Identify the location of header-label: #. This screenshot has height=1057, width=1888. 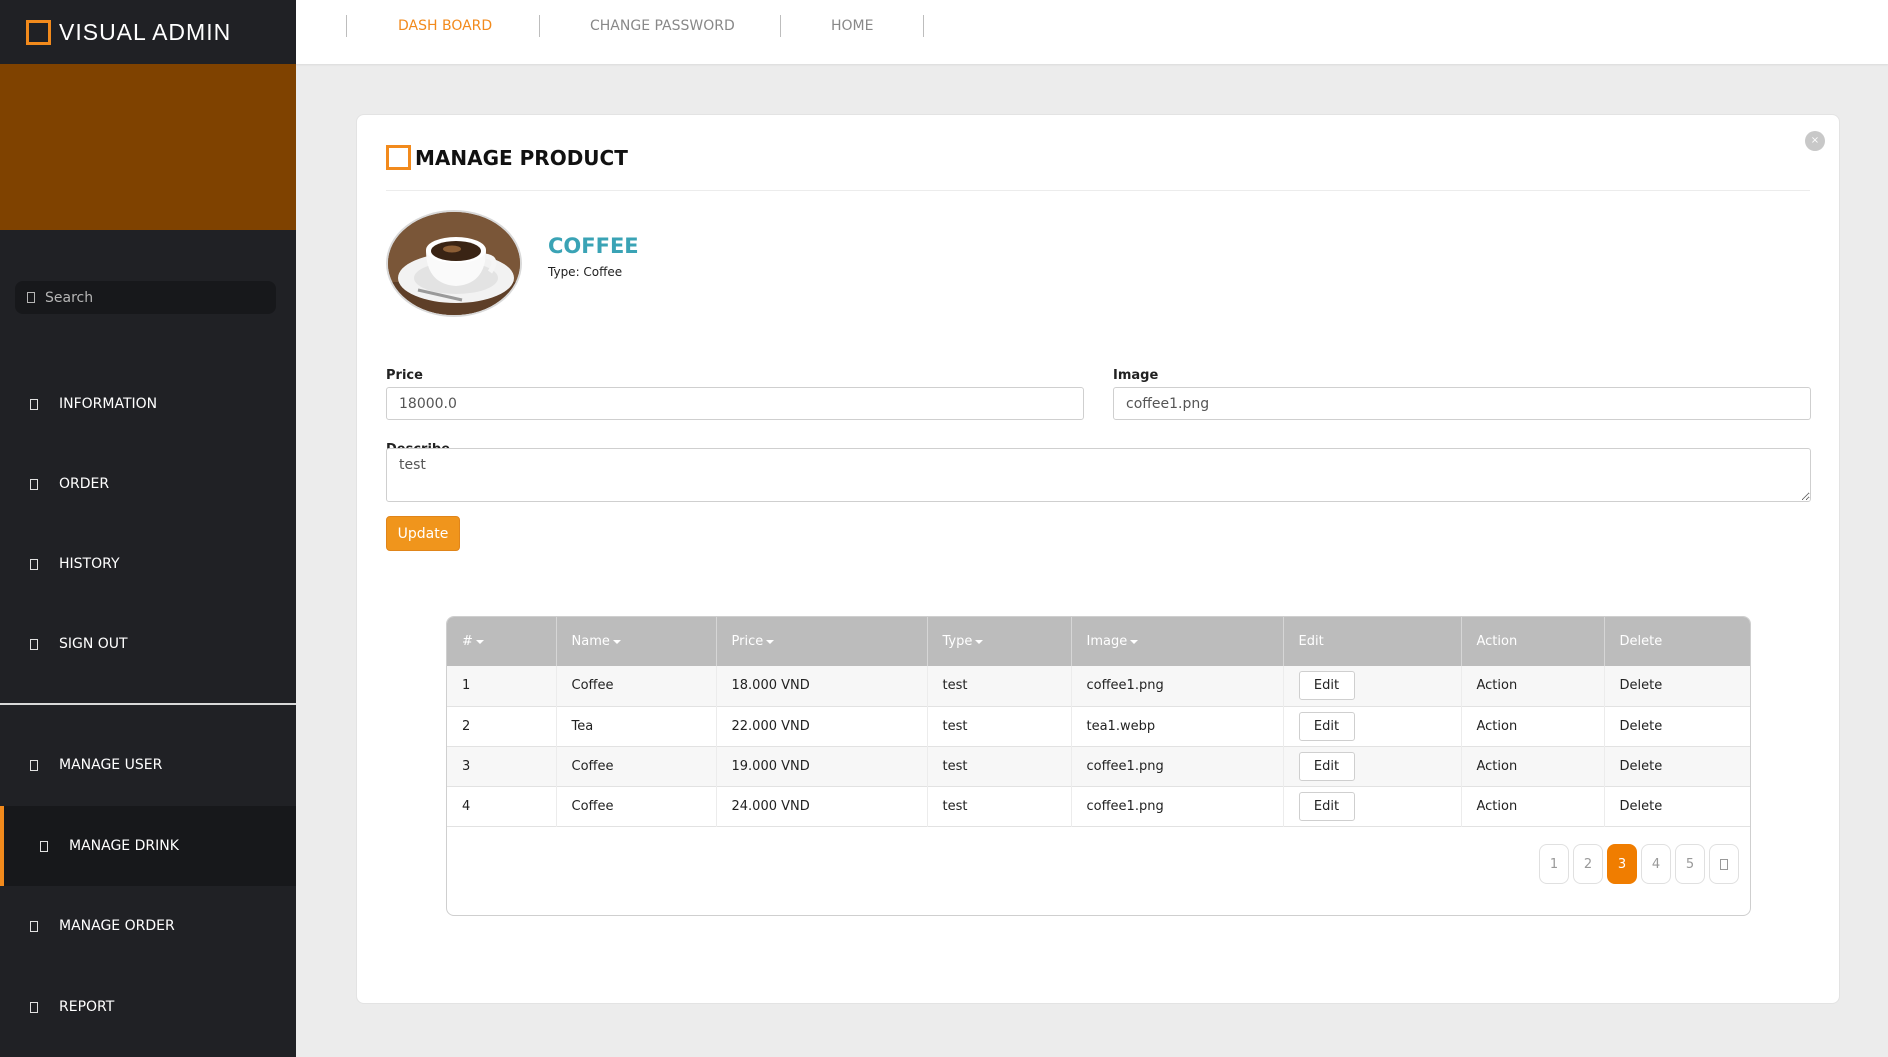
(467, 641).